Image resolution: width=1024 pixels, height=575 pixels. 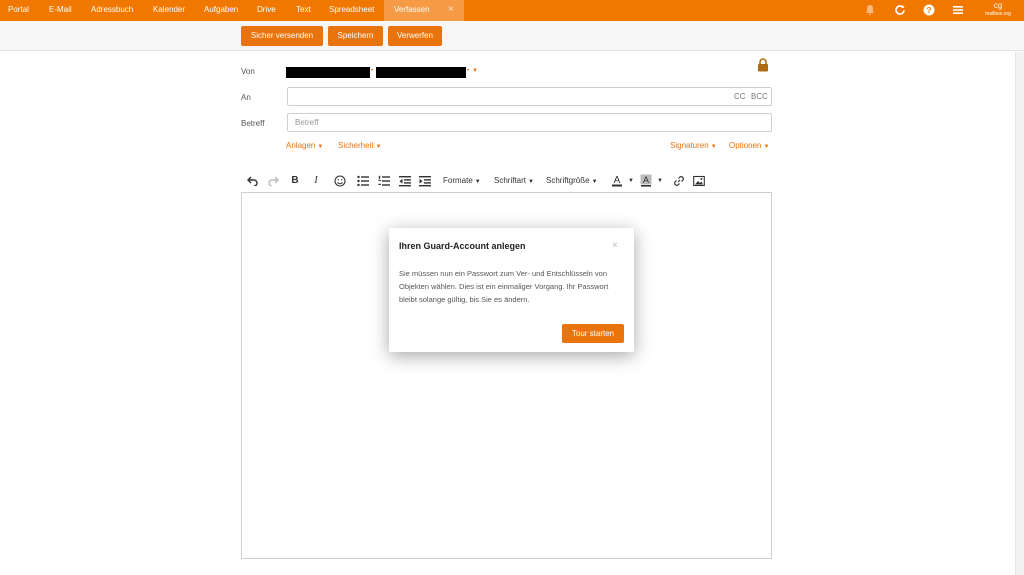 I want to click on brand-logo: cg mailbox.org, so click(x=998, y=10).